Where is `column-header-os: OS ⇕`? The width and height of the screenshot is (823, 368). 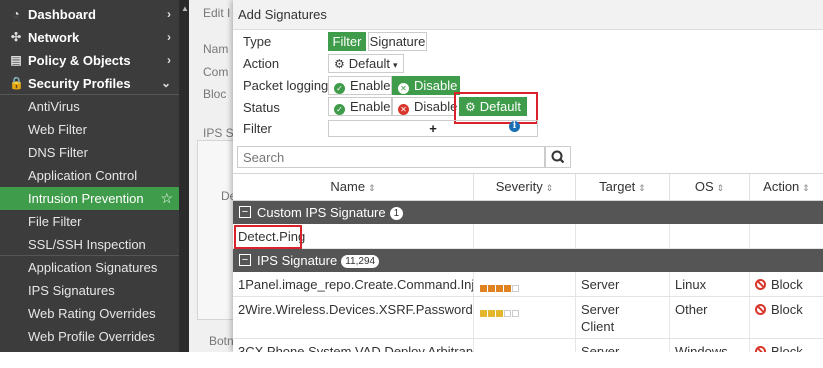 column-header-os: OS ⇕ is located at coordinates (709, 187).